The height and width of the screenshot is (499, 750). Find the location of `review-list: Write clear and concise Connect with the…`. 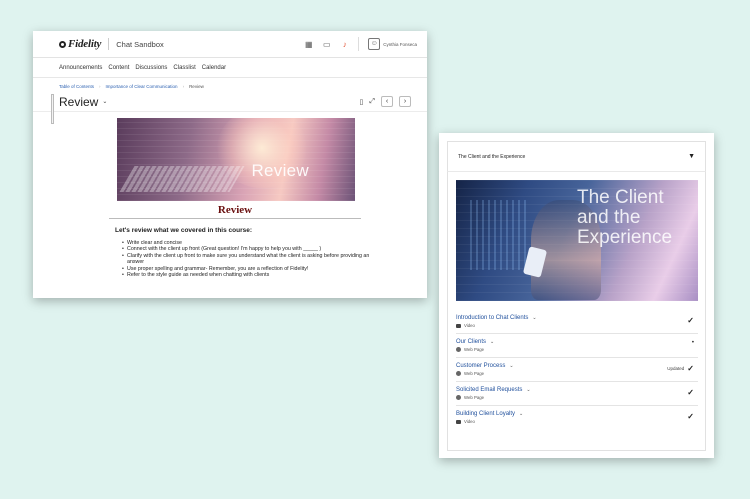

review-list: Write clear and concise Connect with the… is located at coordinates (247, 259).